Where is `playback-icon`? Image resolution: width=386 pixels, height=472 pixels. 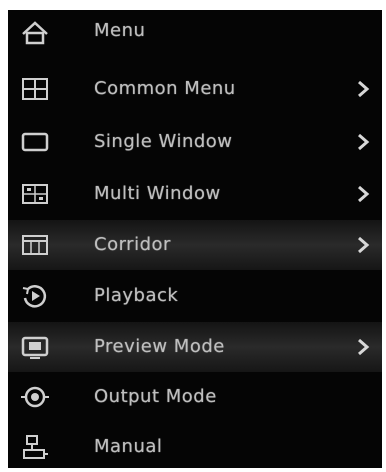
playback-icon is located at coordinates (34, 296).